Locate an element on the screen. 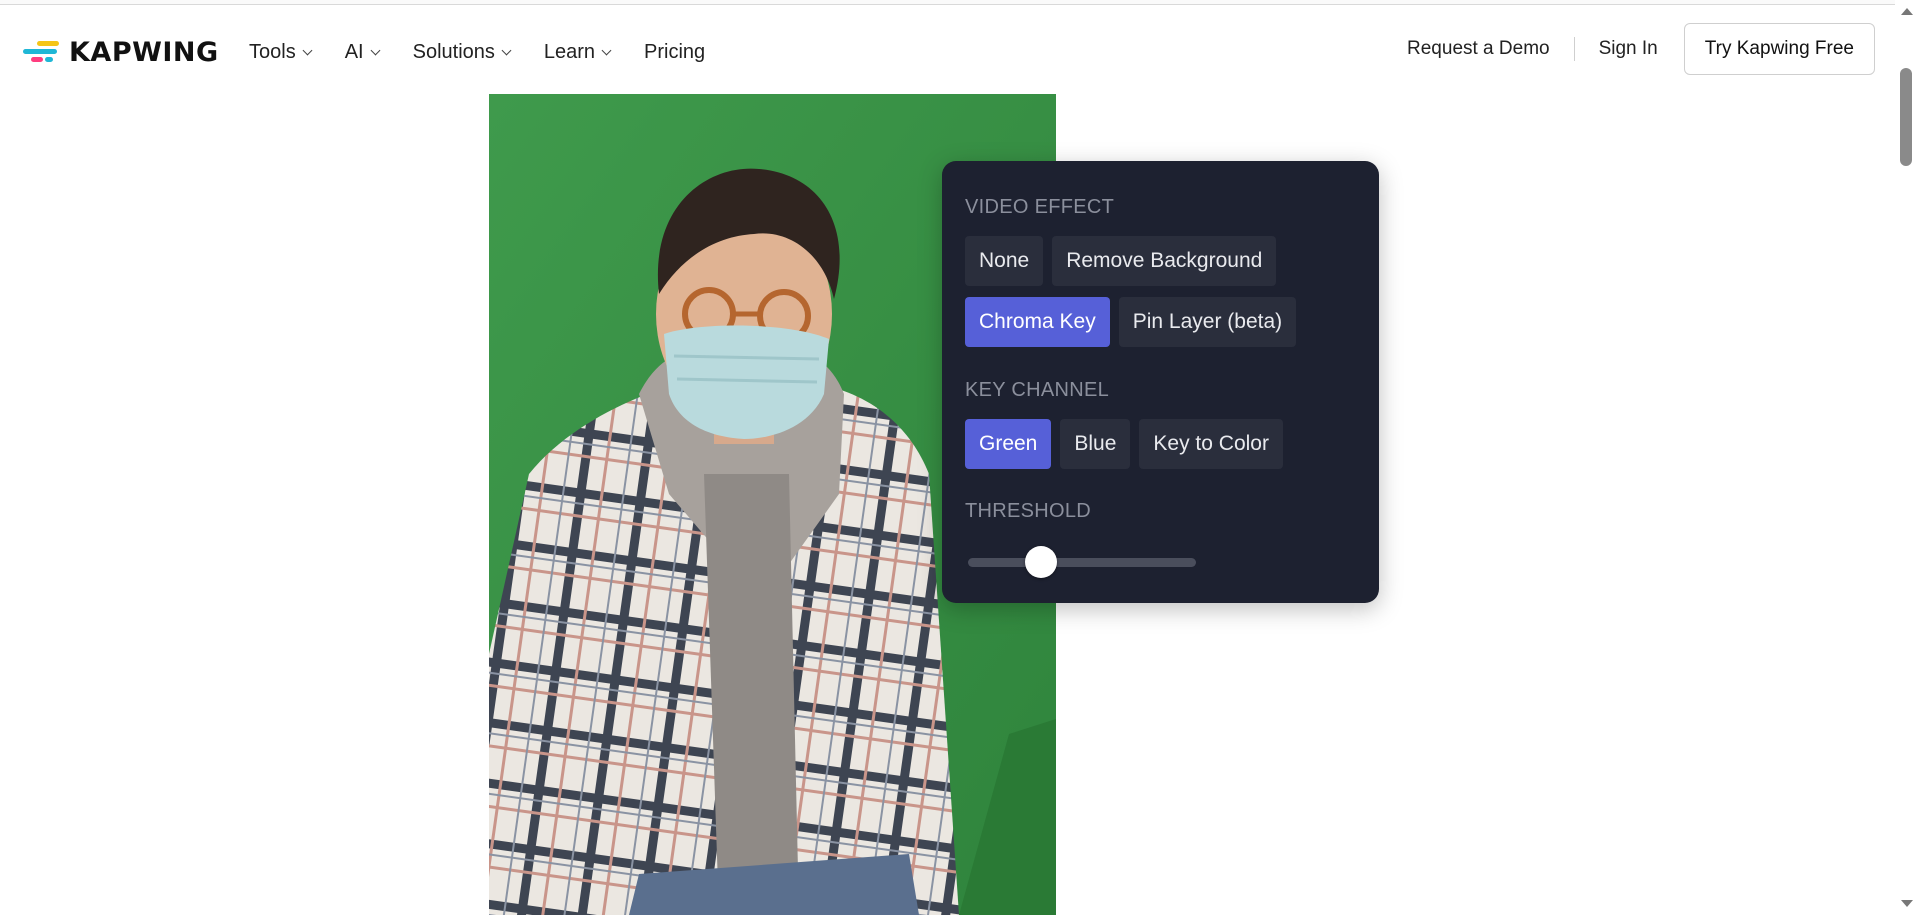 The height and width of the screenshot is (915, 1918). header-actions: Request a Demo Sign In Try Kapwing Free is located at coordinates (1641, 49).